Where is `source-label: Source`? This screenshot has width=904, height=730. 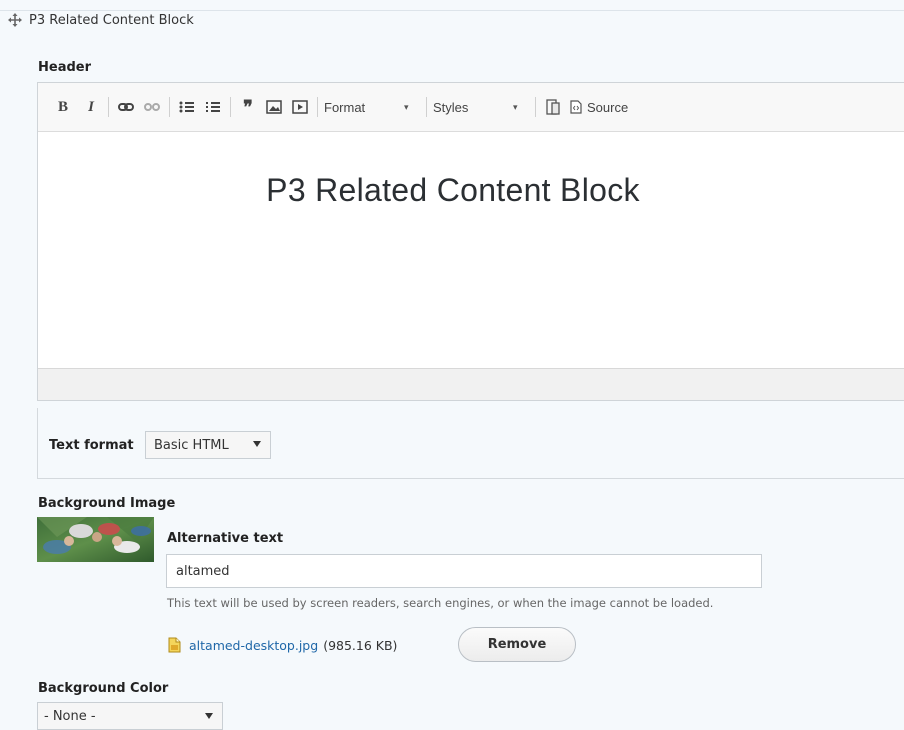
source-label: Source is located at coordinates (608, 107).